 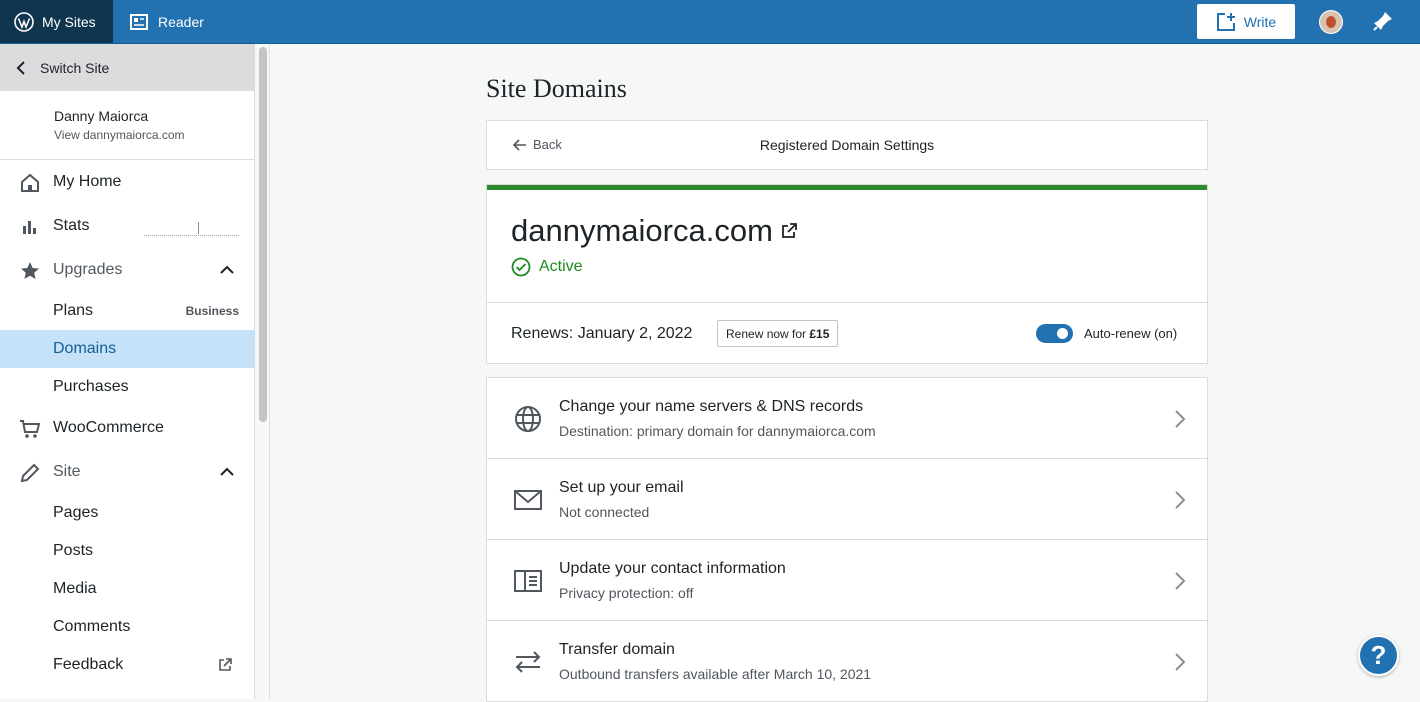 I want to click on sidebar-item-purchases: Purchases, so click(x=127, y=387).